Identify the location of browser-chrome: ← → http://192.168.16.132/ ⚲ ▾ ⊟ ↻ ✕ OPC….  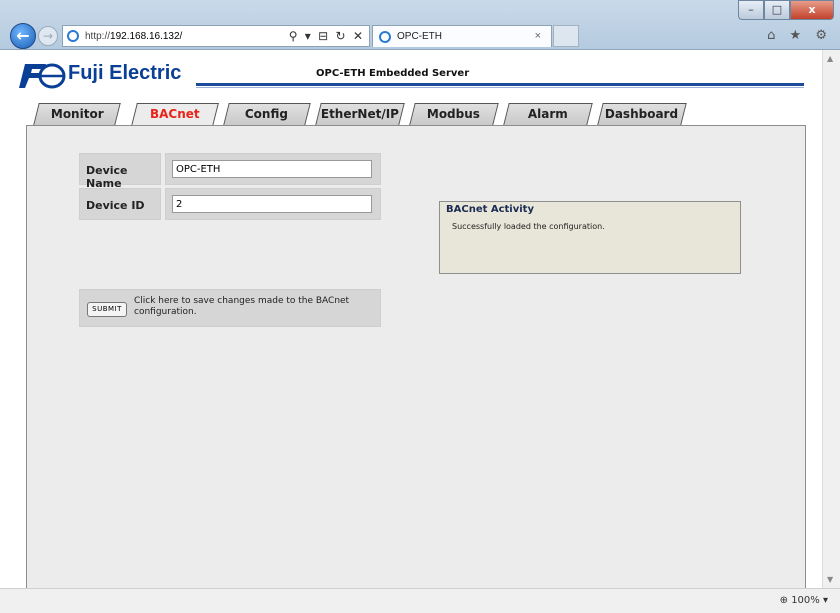
(420, 25).